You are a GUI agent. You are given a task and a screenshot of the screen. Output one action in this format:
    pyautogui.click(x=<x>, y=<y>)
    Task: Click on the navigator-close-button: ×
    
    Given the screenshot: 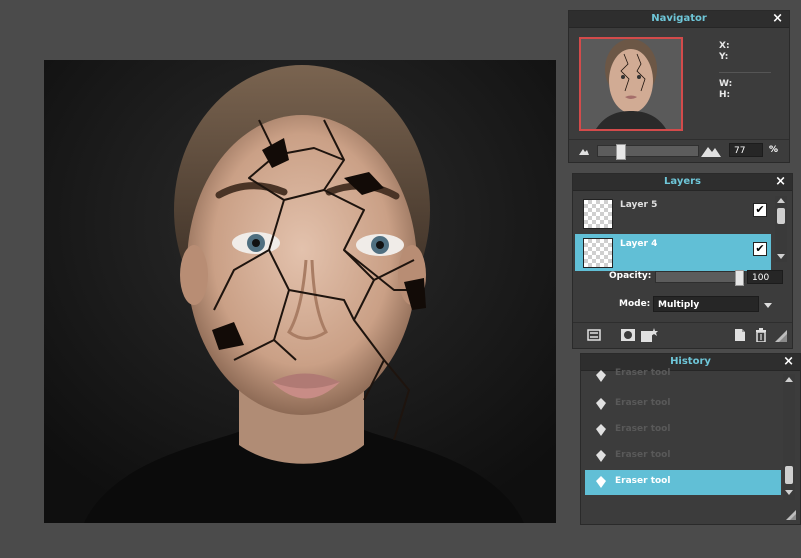 What is the action you would take?
    pyautogui.click(x=777, y=19)
    